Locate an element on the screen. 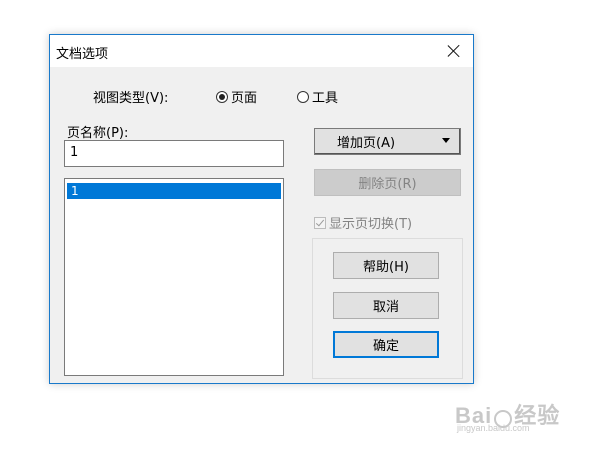  page-list-item: 1 is located at coordinates (174, 191).